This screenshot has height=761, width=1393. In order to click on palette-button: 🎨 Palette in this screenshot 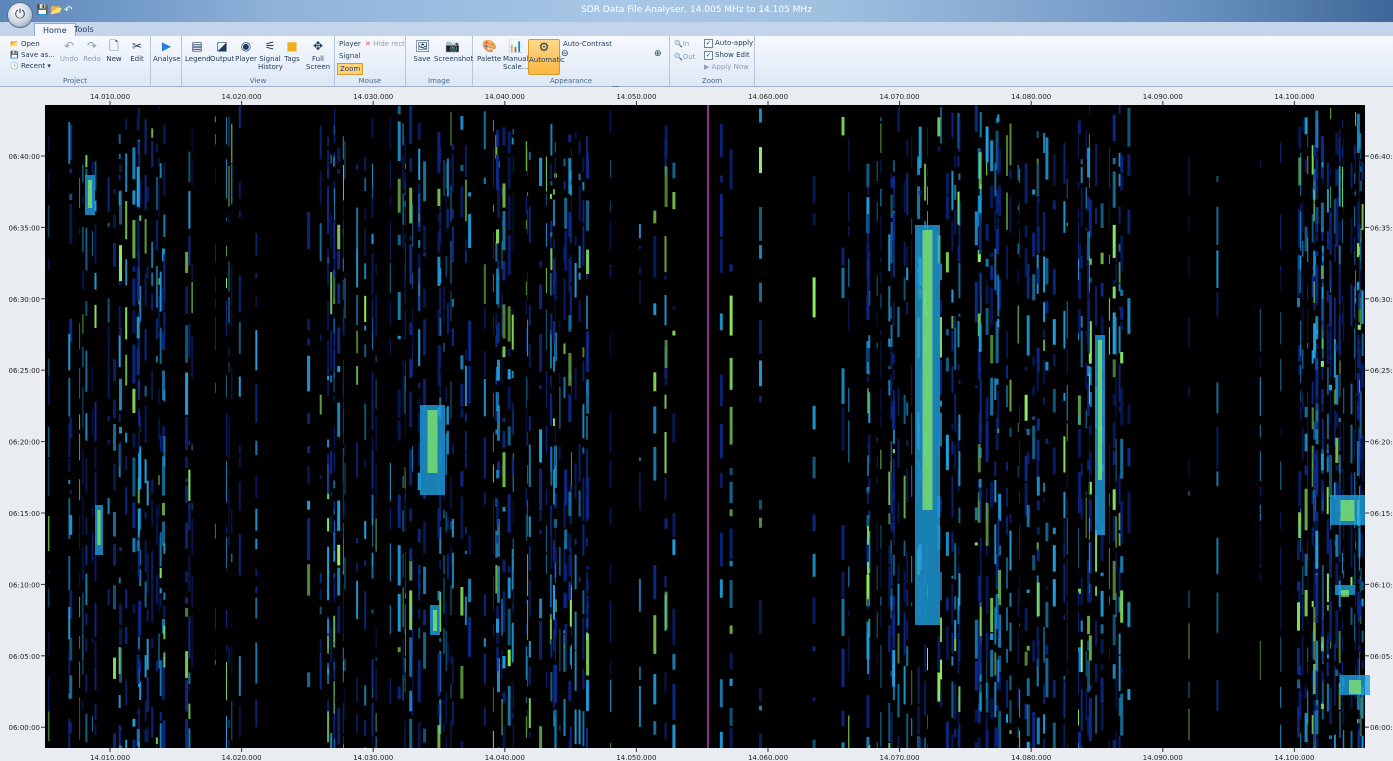, I will do `click(489, 51)`.